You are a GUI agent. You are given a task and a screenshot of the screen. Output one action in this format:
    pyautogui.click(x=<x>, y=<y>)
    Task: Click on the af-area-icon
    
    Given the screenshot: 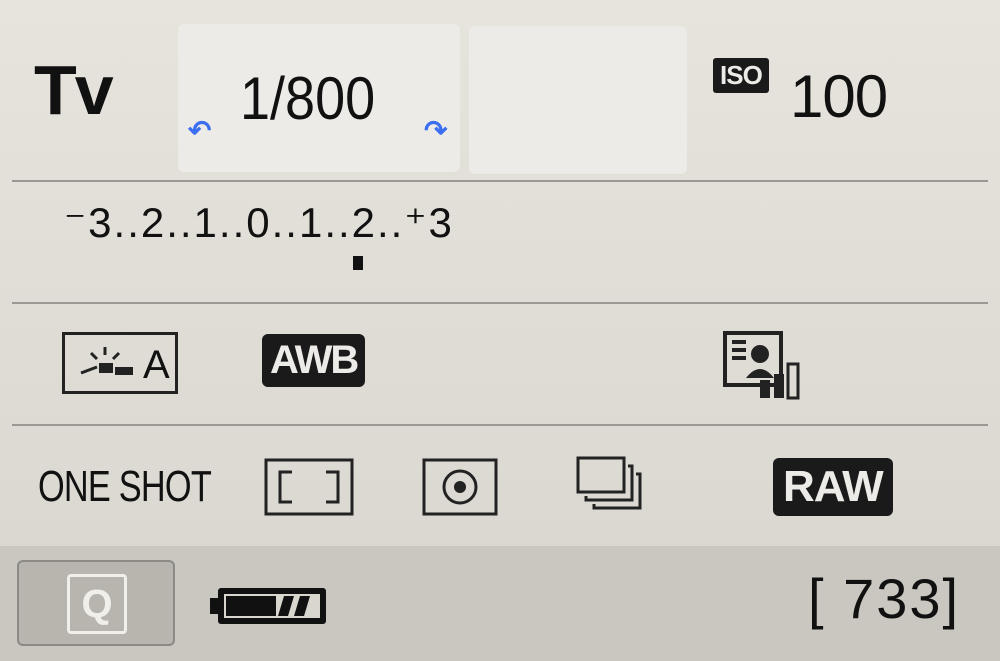 What is the action you would take?
    pyautogui.click(x=309, y=487)
    